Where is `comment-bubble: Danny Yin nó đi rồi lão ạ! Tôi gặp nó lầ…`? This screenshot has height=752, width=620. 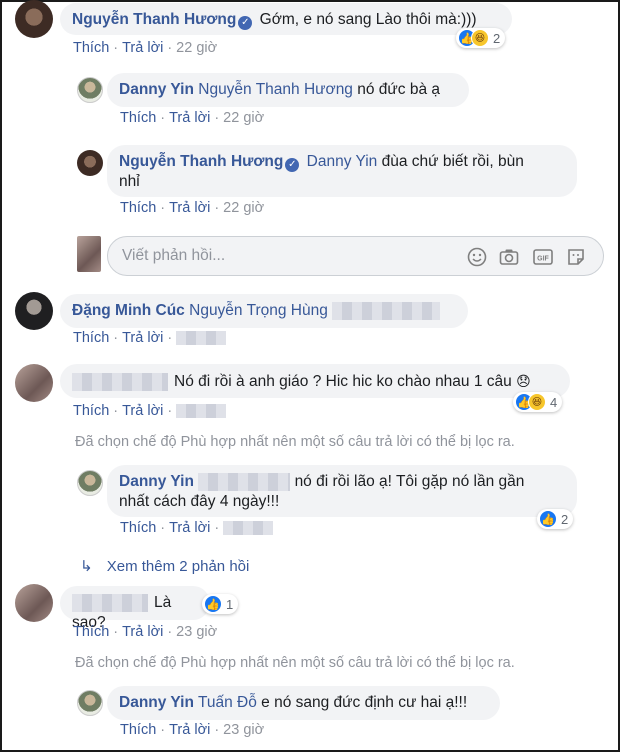 comment-bubble: Danny Yin nó đi rồi lão ạ! Tôi gặp nó lầ… is located at coordinates (342, 491).